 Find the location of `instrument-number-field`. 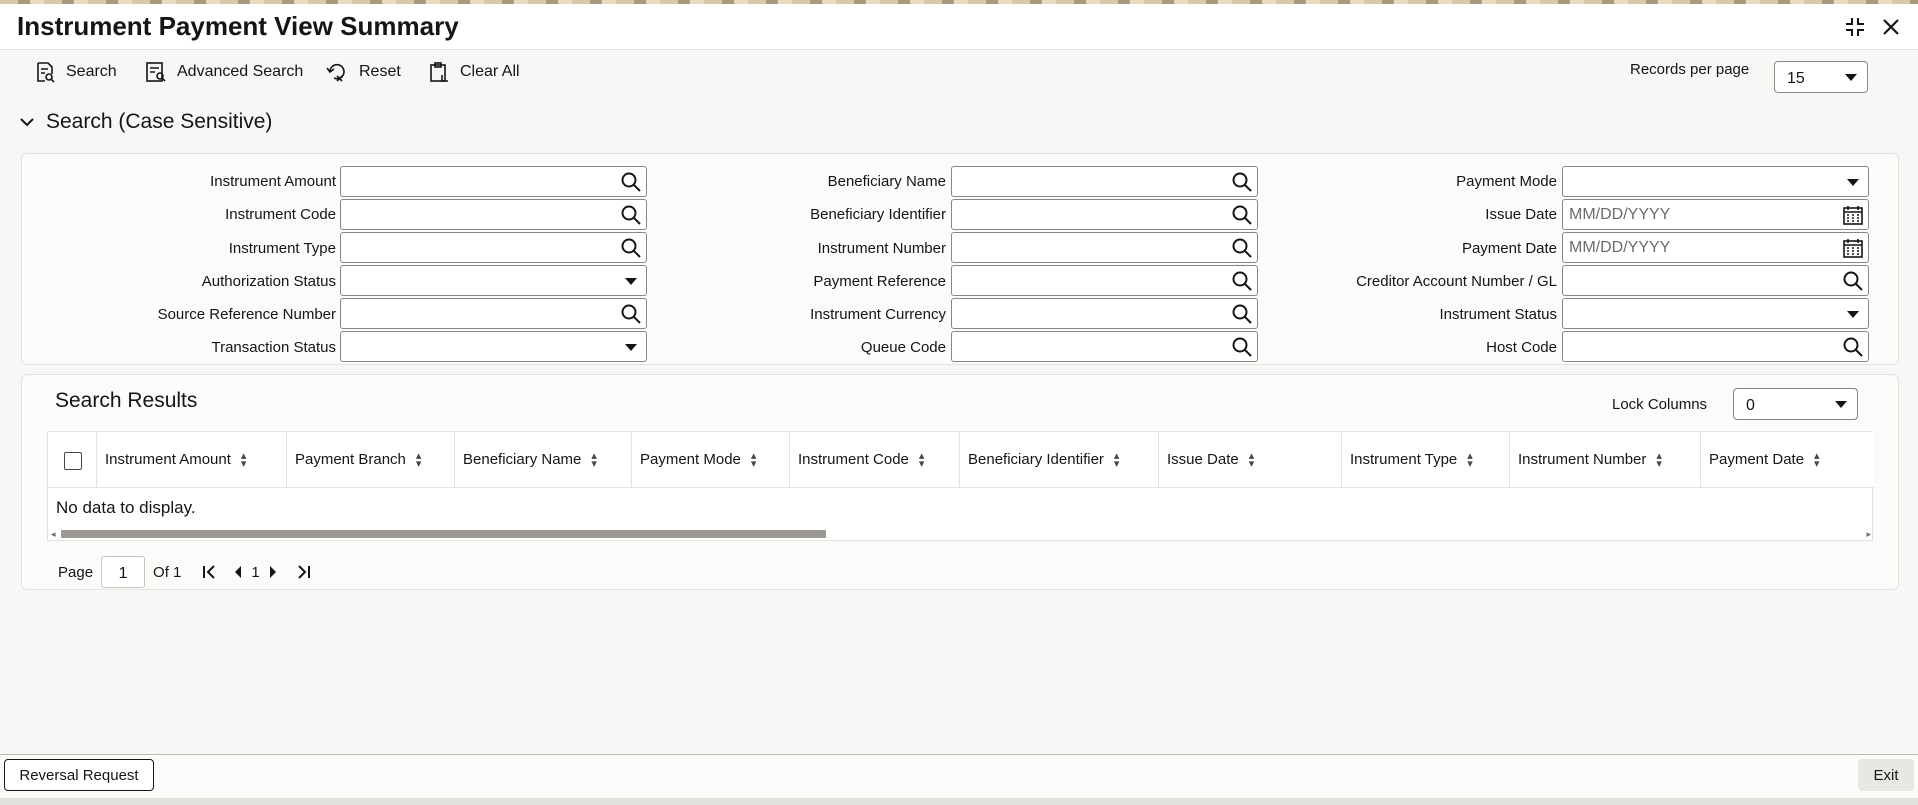

instrument-number-field is located at coordinates (1104, 247).